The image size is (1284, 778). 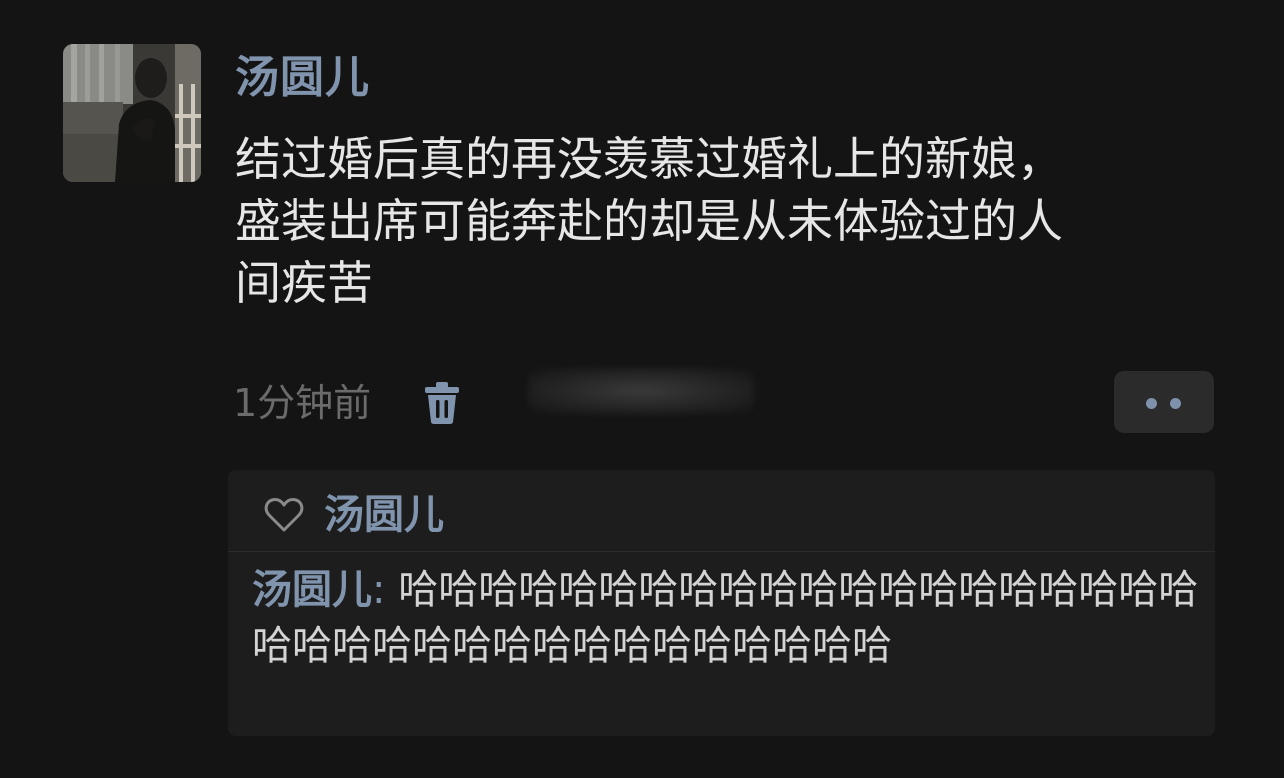 What do you see at coordinates (284, 514) in the screenshot?
I see `heart-outline-icon` at bounding box center [284, 514].